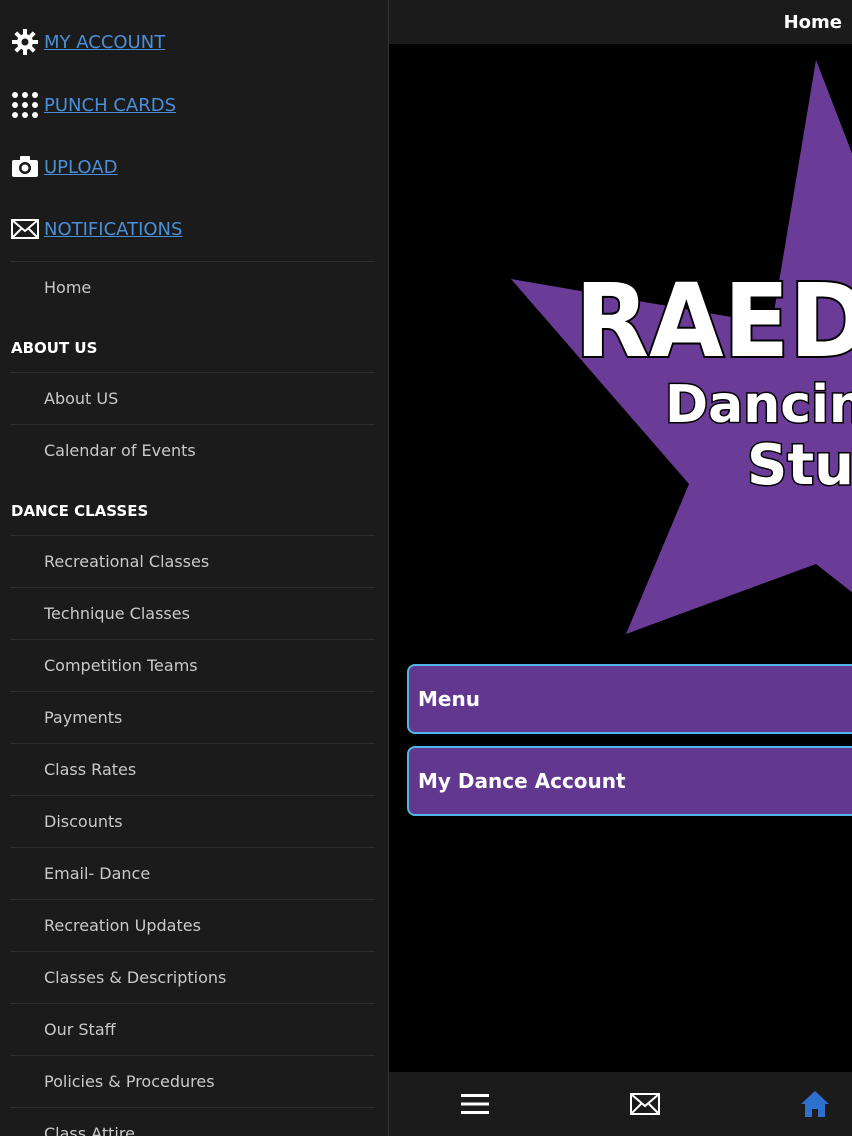 The image size is (852, 1136). Describe the element at coordinates (90, 770) in the screenshot. I see `menu-item-class-rates: Class Rates` at that location.